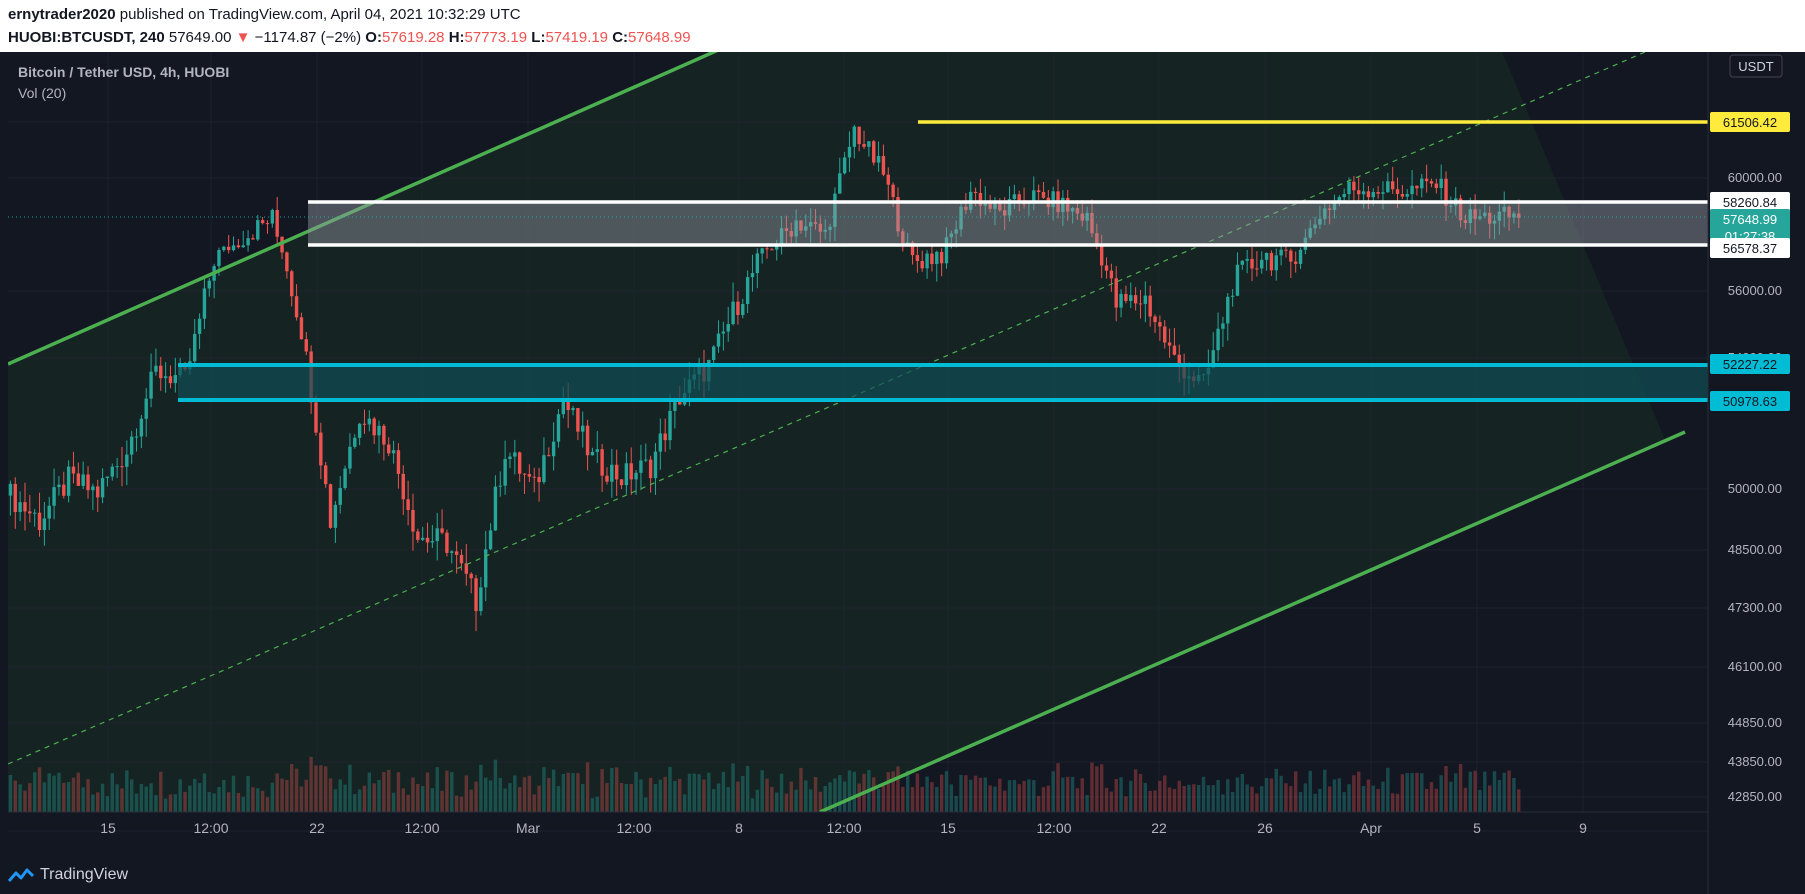 The image size is (1805, 894). I want to click on publisher-name: ernytrader2020, so click(62, 14).